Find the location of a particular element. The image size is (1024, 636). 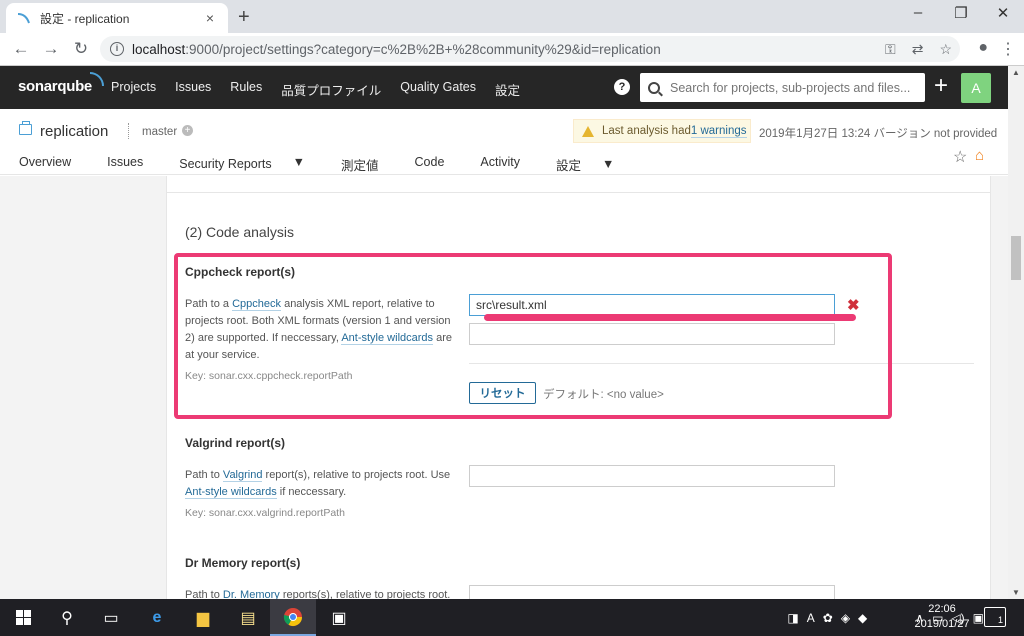

edge-icon: e is located at coordinates (157, 617).